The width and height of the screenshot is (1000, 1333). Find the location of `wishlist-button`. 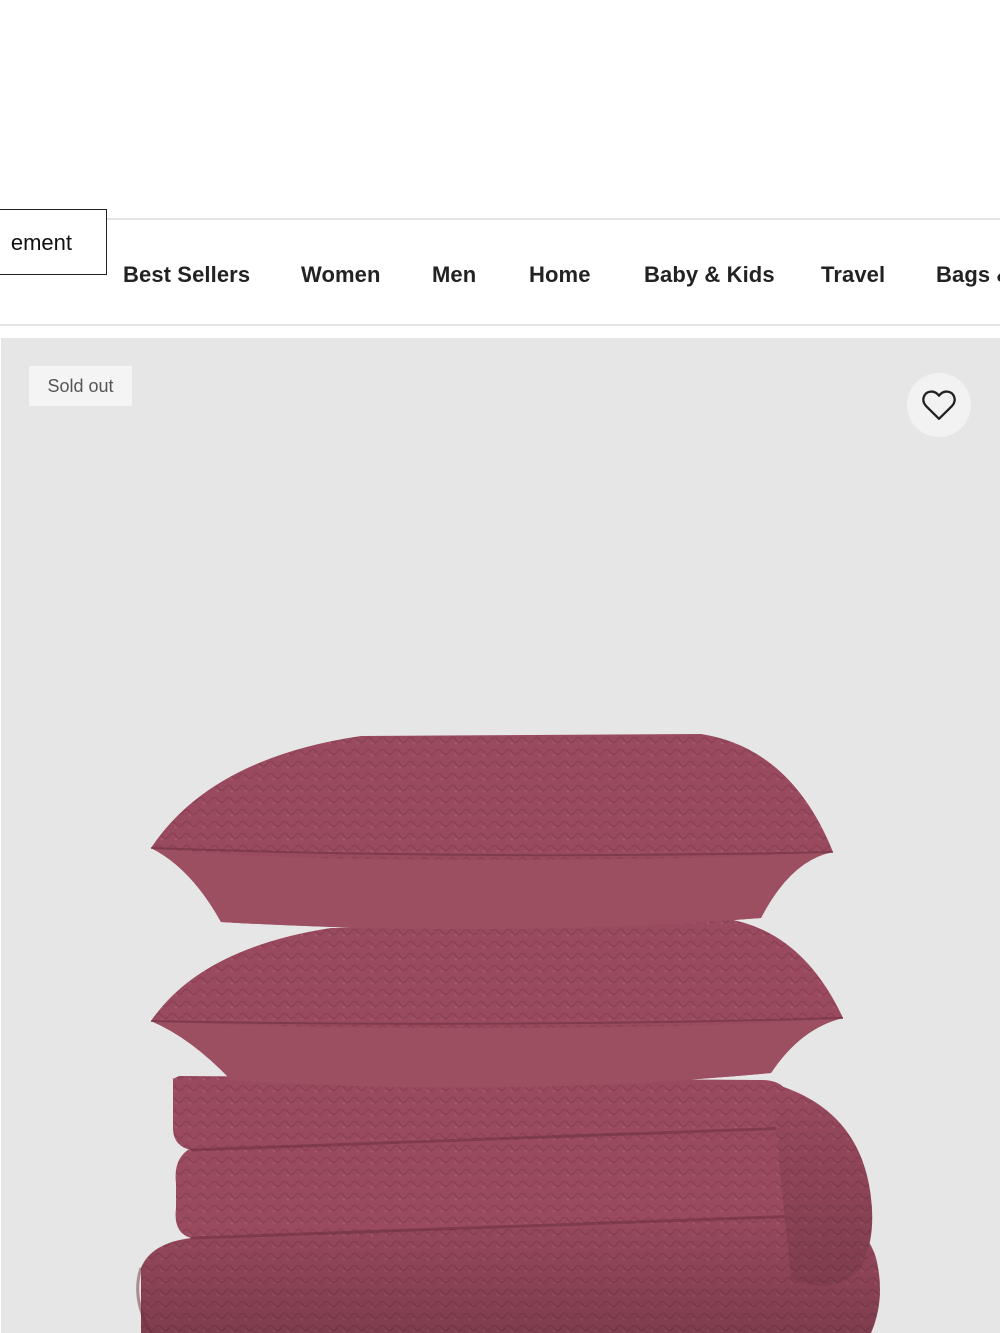

wishlist-button is located at coordinates (939, 405).